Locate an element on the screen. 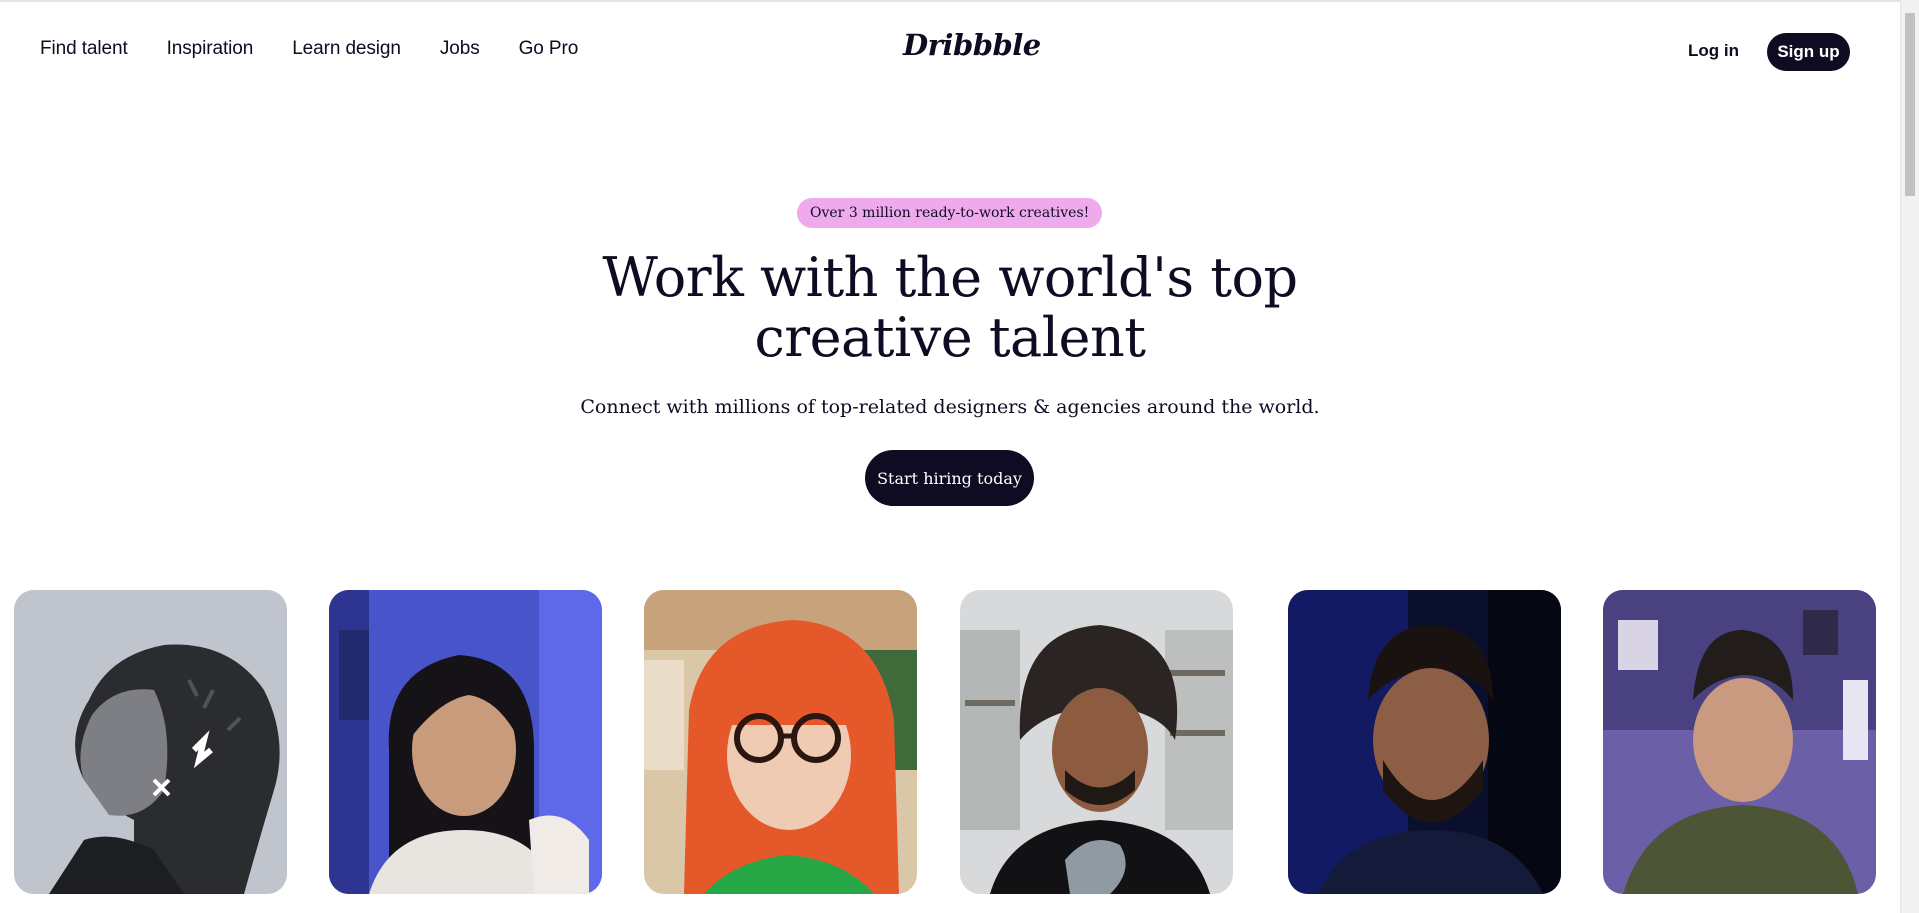 The width and height of the screenshot is (1919, 913). dribbble-logo: Dribbble is located at coordinates (972, 45).